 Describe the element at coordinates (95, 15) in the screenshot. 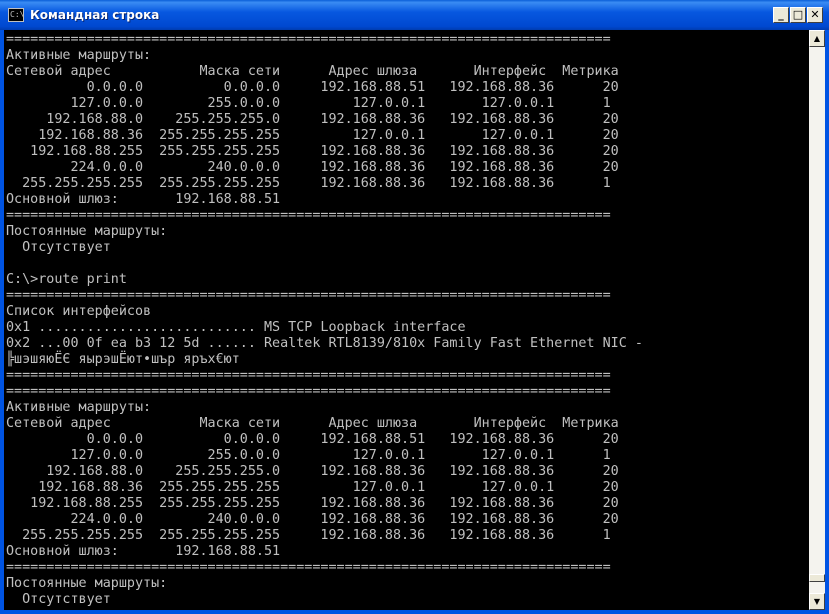

I see `window-title: Командная строка` at that location.